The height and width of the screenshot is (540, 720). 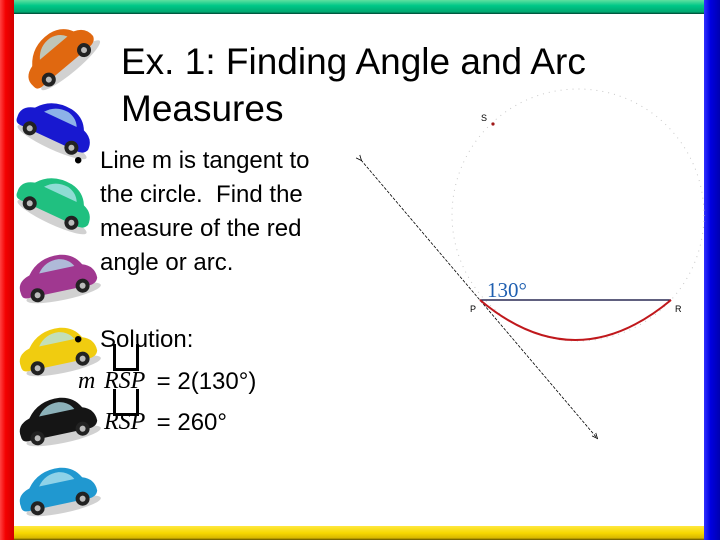 I want to click on frame-right-border, so click(x=712, y=270).